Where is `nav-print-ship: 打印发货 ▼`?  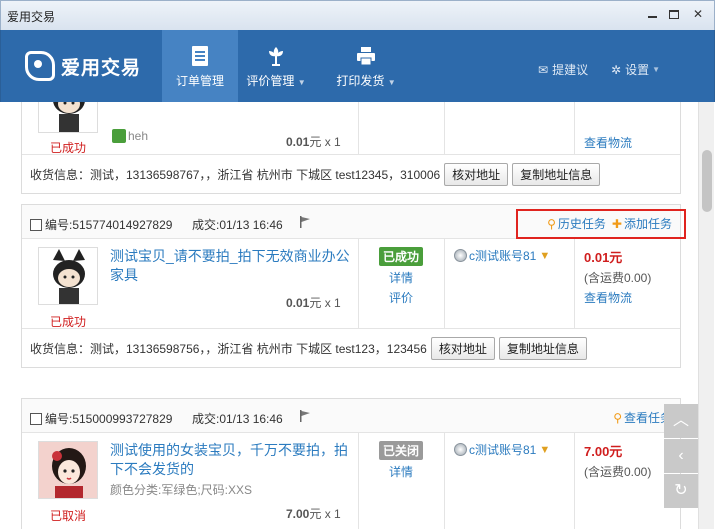
nav-print-ship: 打印发货 ▼ is located at coordinates (366, 66).